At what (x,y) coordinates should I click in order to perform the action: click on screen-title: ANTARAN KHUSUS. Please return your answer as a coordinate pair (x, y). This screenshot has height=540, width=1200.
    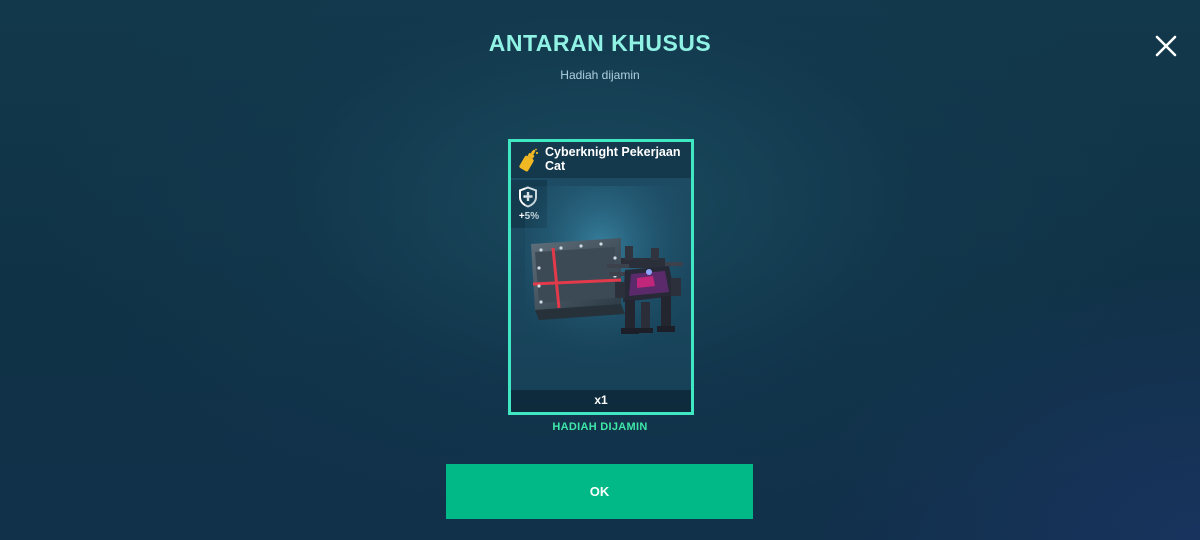
    Looking at the image, I should click on (600, 43).